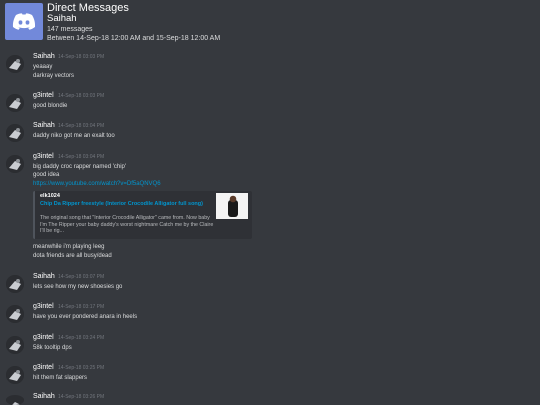 Image resolution: width=540 pixels, height=405 pixels. I want to click on message-timestamp: 14-Sep-18 03:17 PM, so click(81, 307).